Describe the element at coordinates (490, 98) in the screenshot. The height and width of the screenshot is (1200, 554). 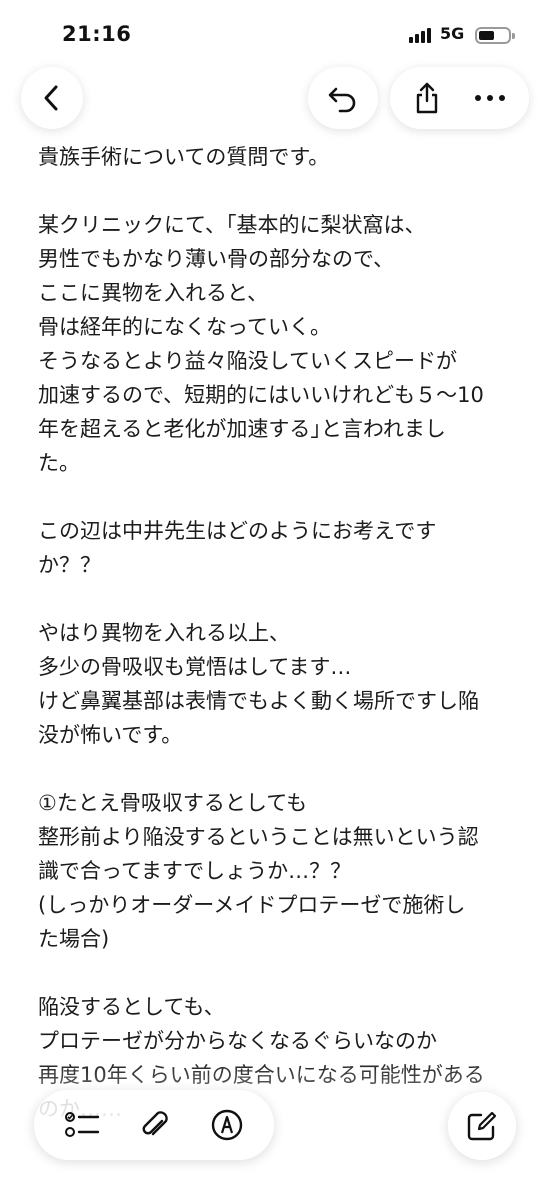
I see `ellipsis-icon` at that location.